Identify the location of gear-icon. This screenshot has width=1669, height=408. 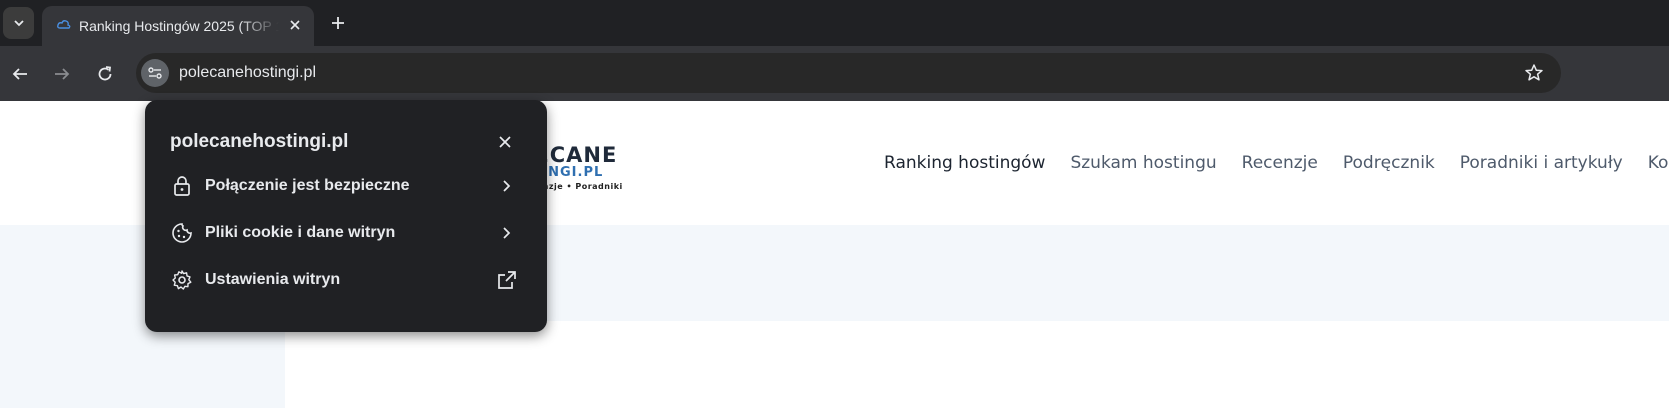
(182, 280).